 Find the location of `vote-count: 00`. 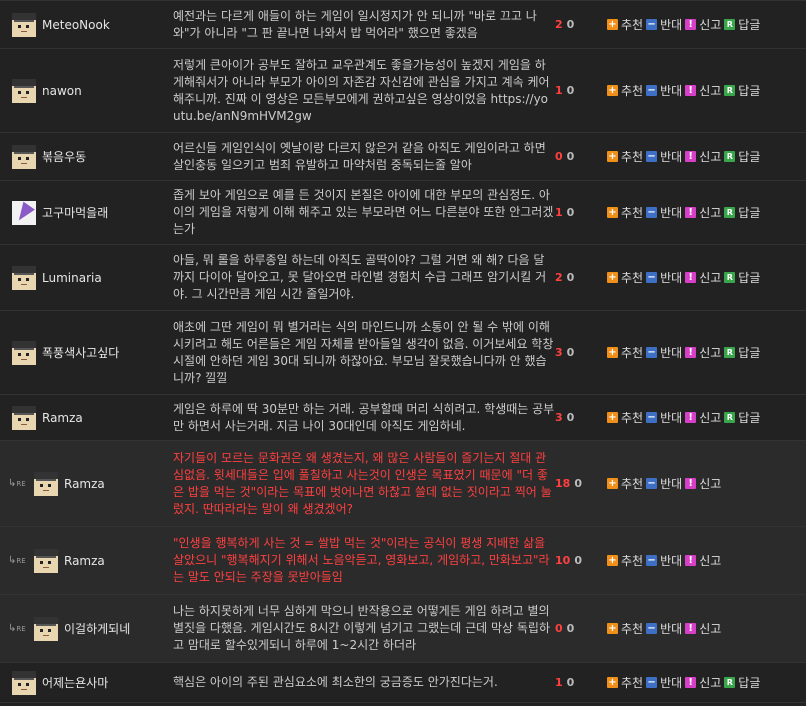

vote-count: 00 is located at coordinates (581, 628).